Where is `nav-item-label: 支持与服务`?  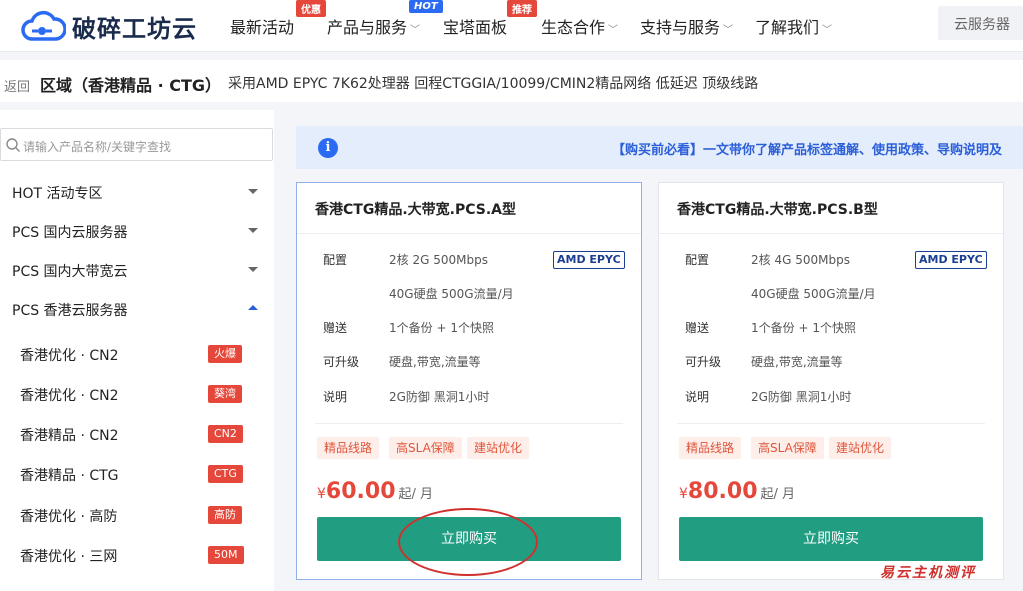 nav-item-label: 支持与服务 is located at coordinates (680, 27).